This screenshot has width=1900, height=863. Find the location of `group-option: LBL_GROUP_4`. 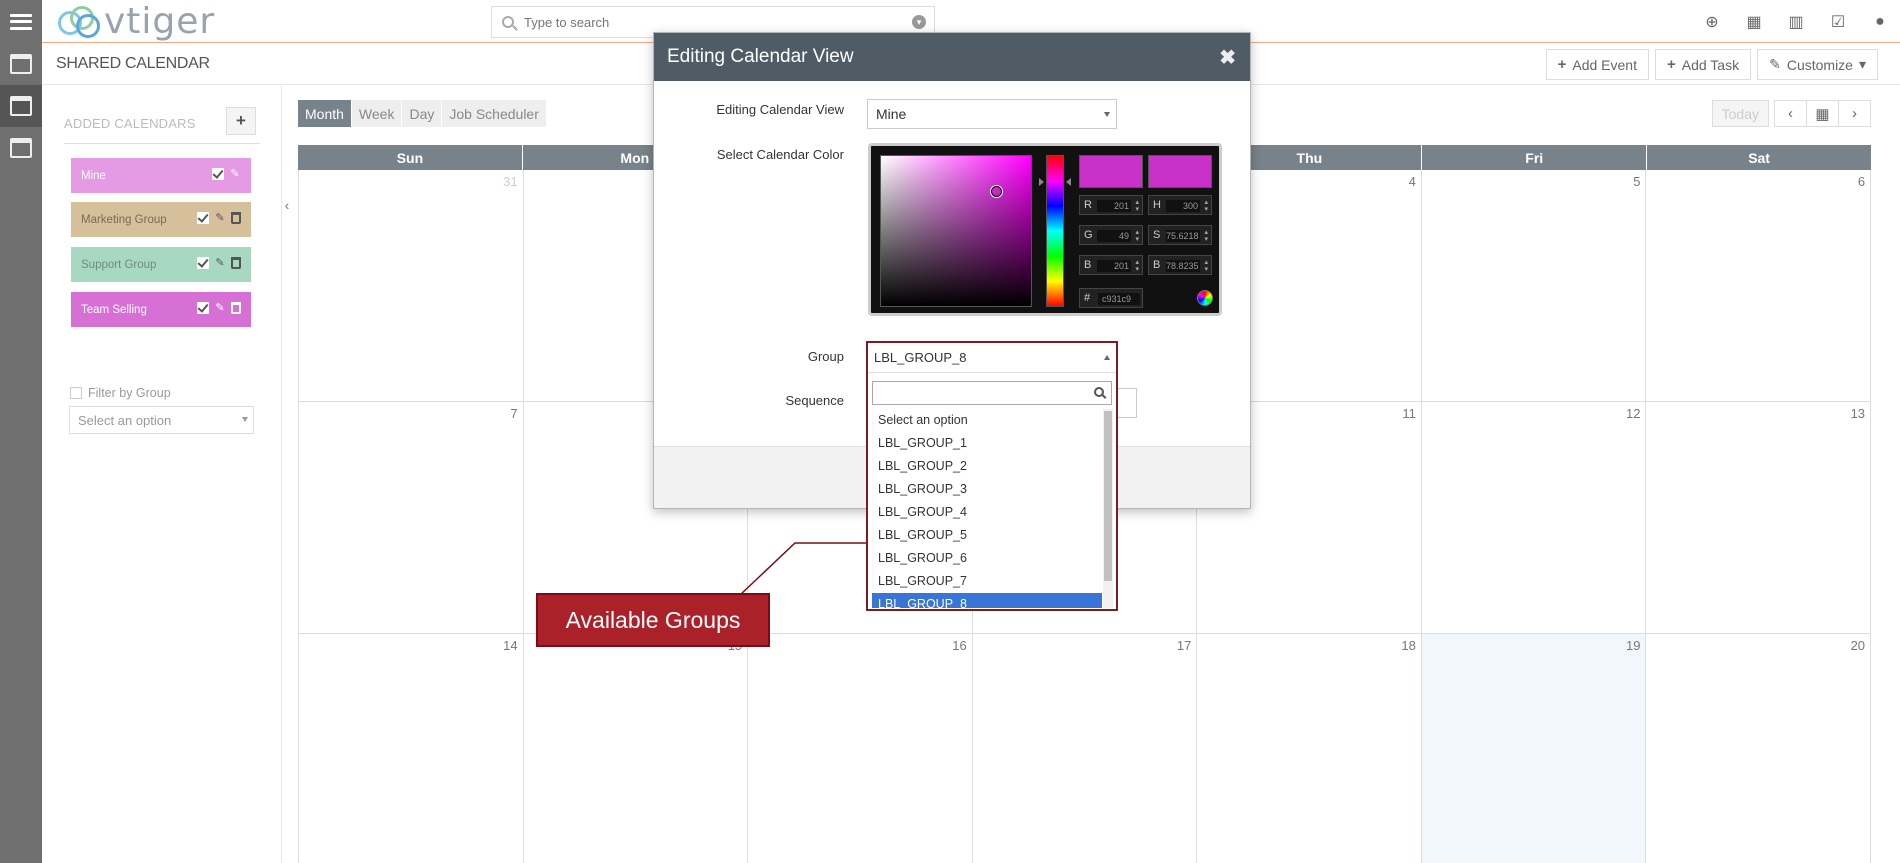

group-option: LBL_GROUP_4 is located at coordinates (987, 512).